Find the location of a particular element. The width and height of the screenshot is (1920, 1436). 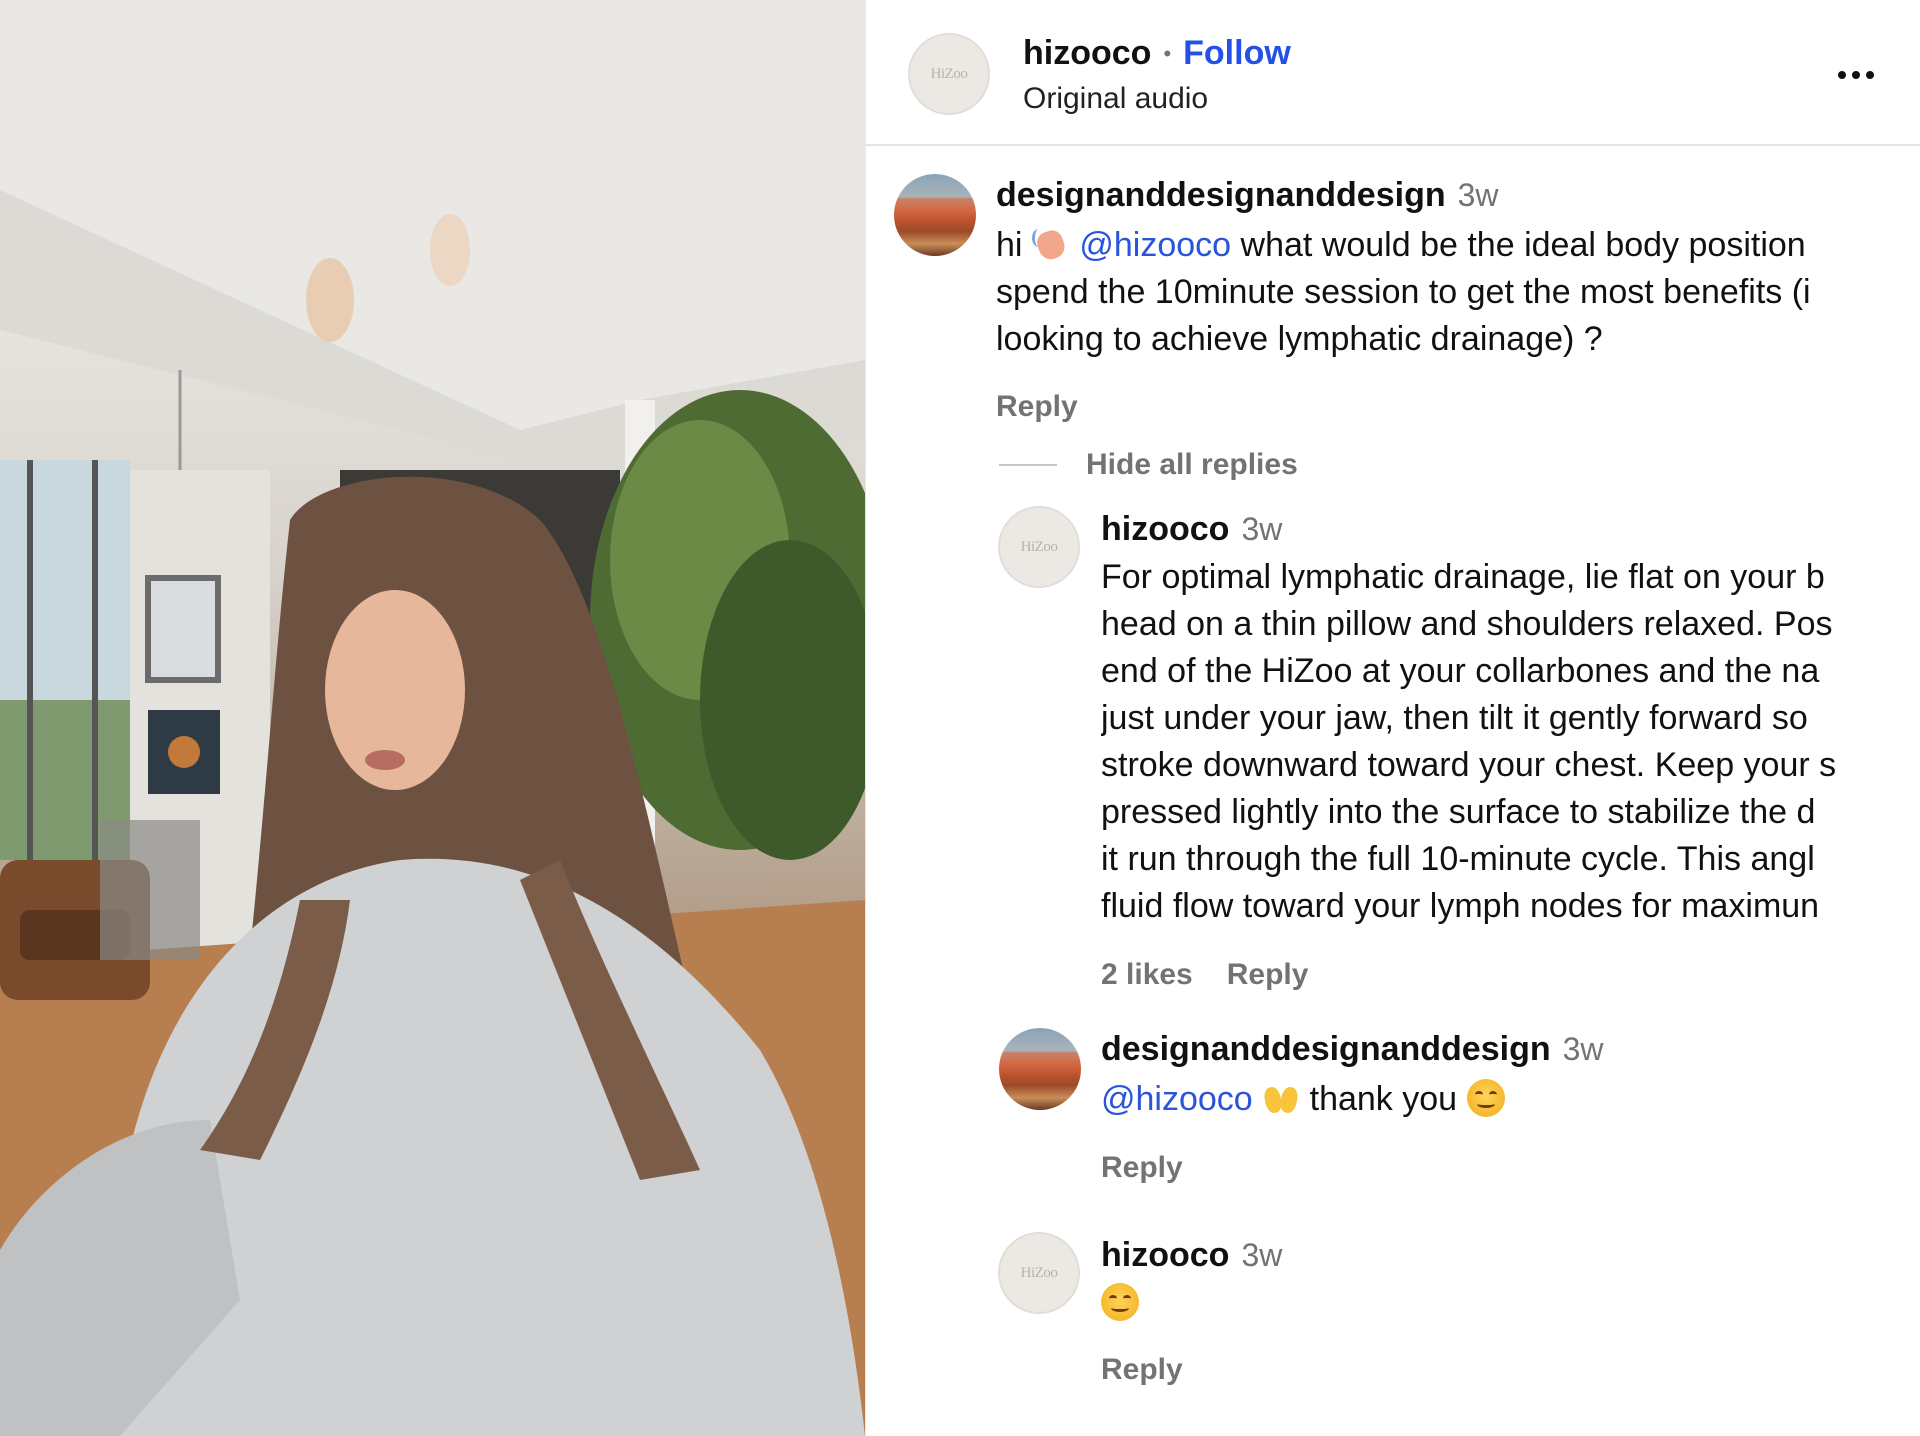

hide-replies-button: Hide all replies is located at coordinates (1192, 465).